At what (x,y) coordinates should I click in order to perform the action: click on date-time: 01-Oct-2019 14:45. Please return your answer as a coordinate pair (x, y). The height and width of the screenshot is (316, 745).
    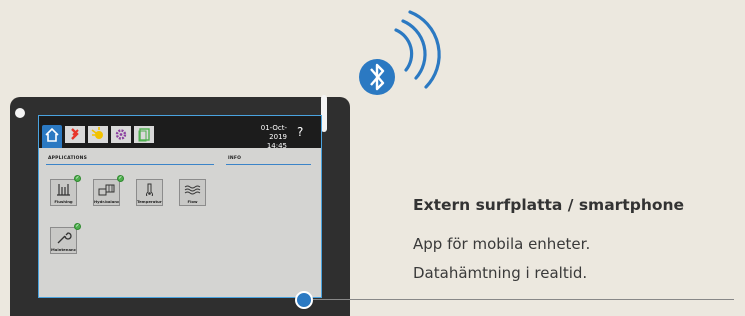
    Looking at the image, I should click on (266, 137).